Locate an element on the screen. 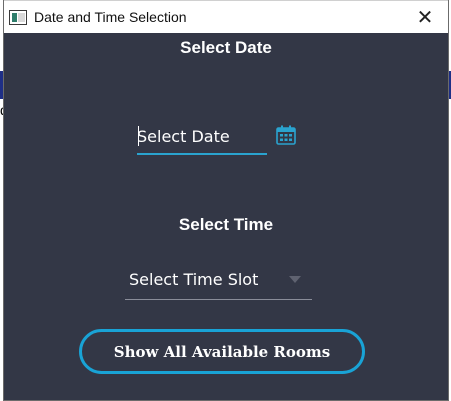  window-title: Date and Time Selection is located at coordinates (110, 17).